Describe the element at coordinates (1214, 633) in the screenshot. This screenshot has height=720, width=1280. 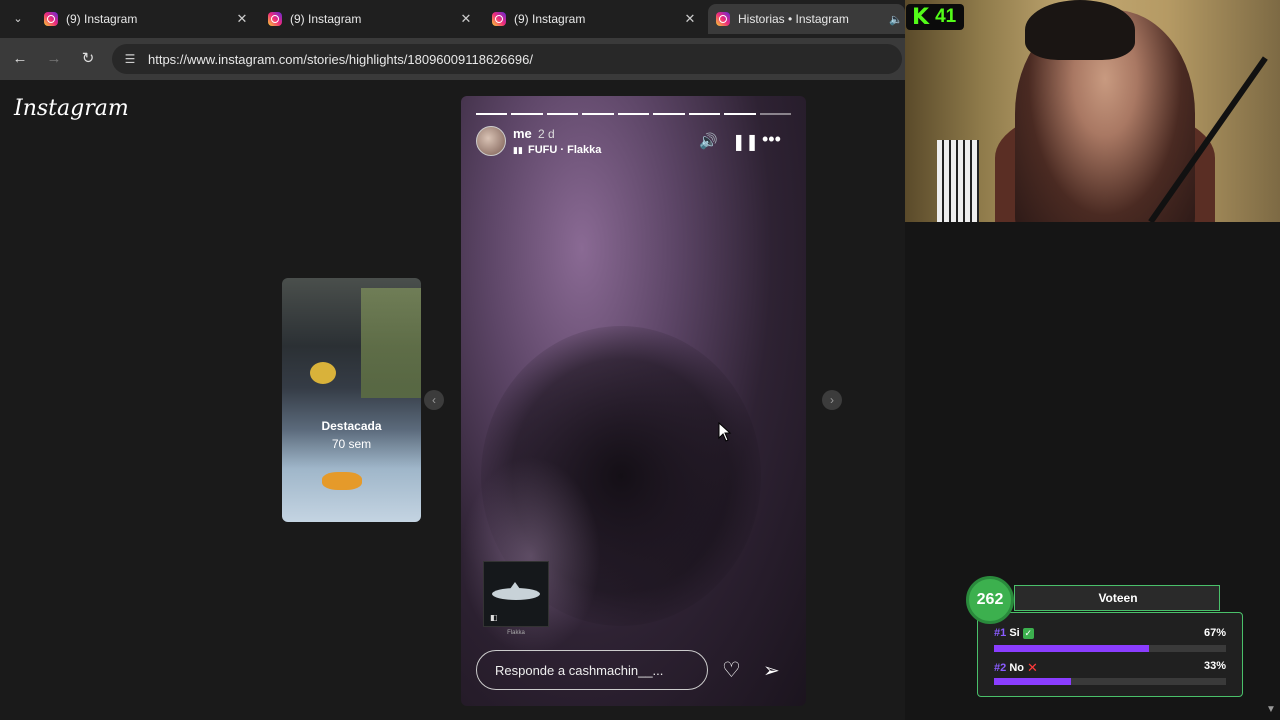
I see `poll-option-1-pct: 67%` at that location.